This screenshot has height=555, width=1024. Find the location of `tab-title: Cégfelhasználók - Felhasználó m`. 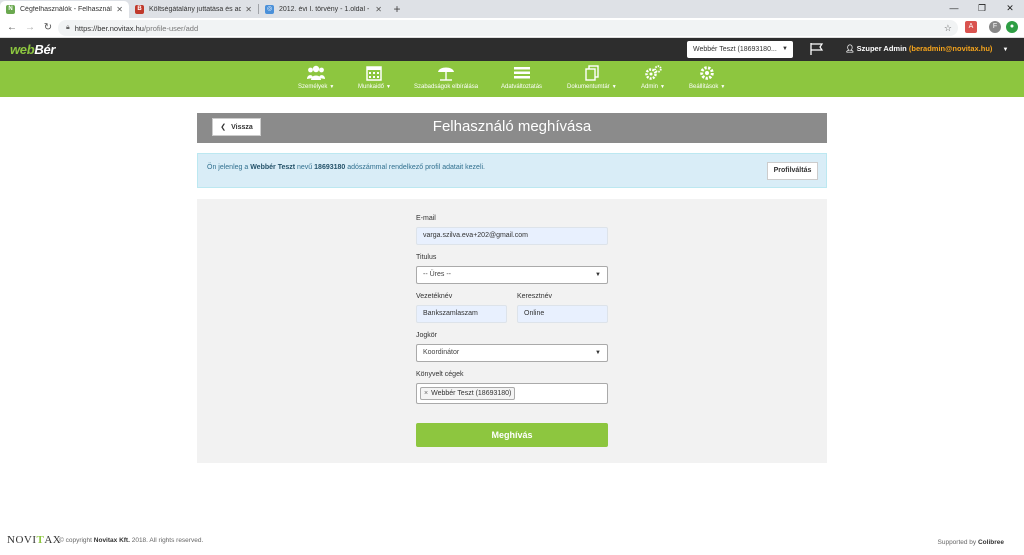

tab-title: Cégfelhasználók - Felhasználó m is located at coordinates (66, 9).